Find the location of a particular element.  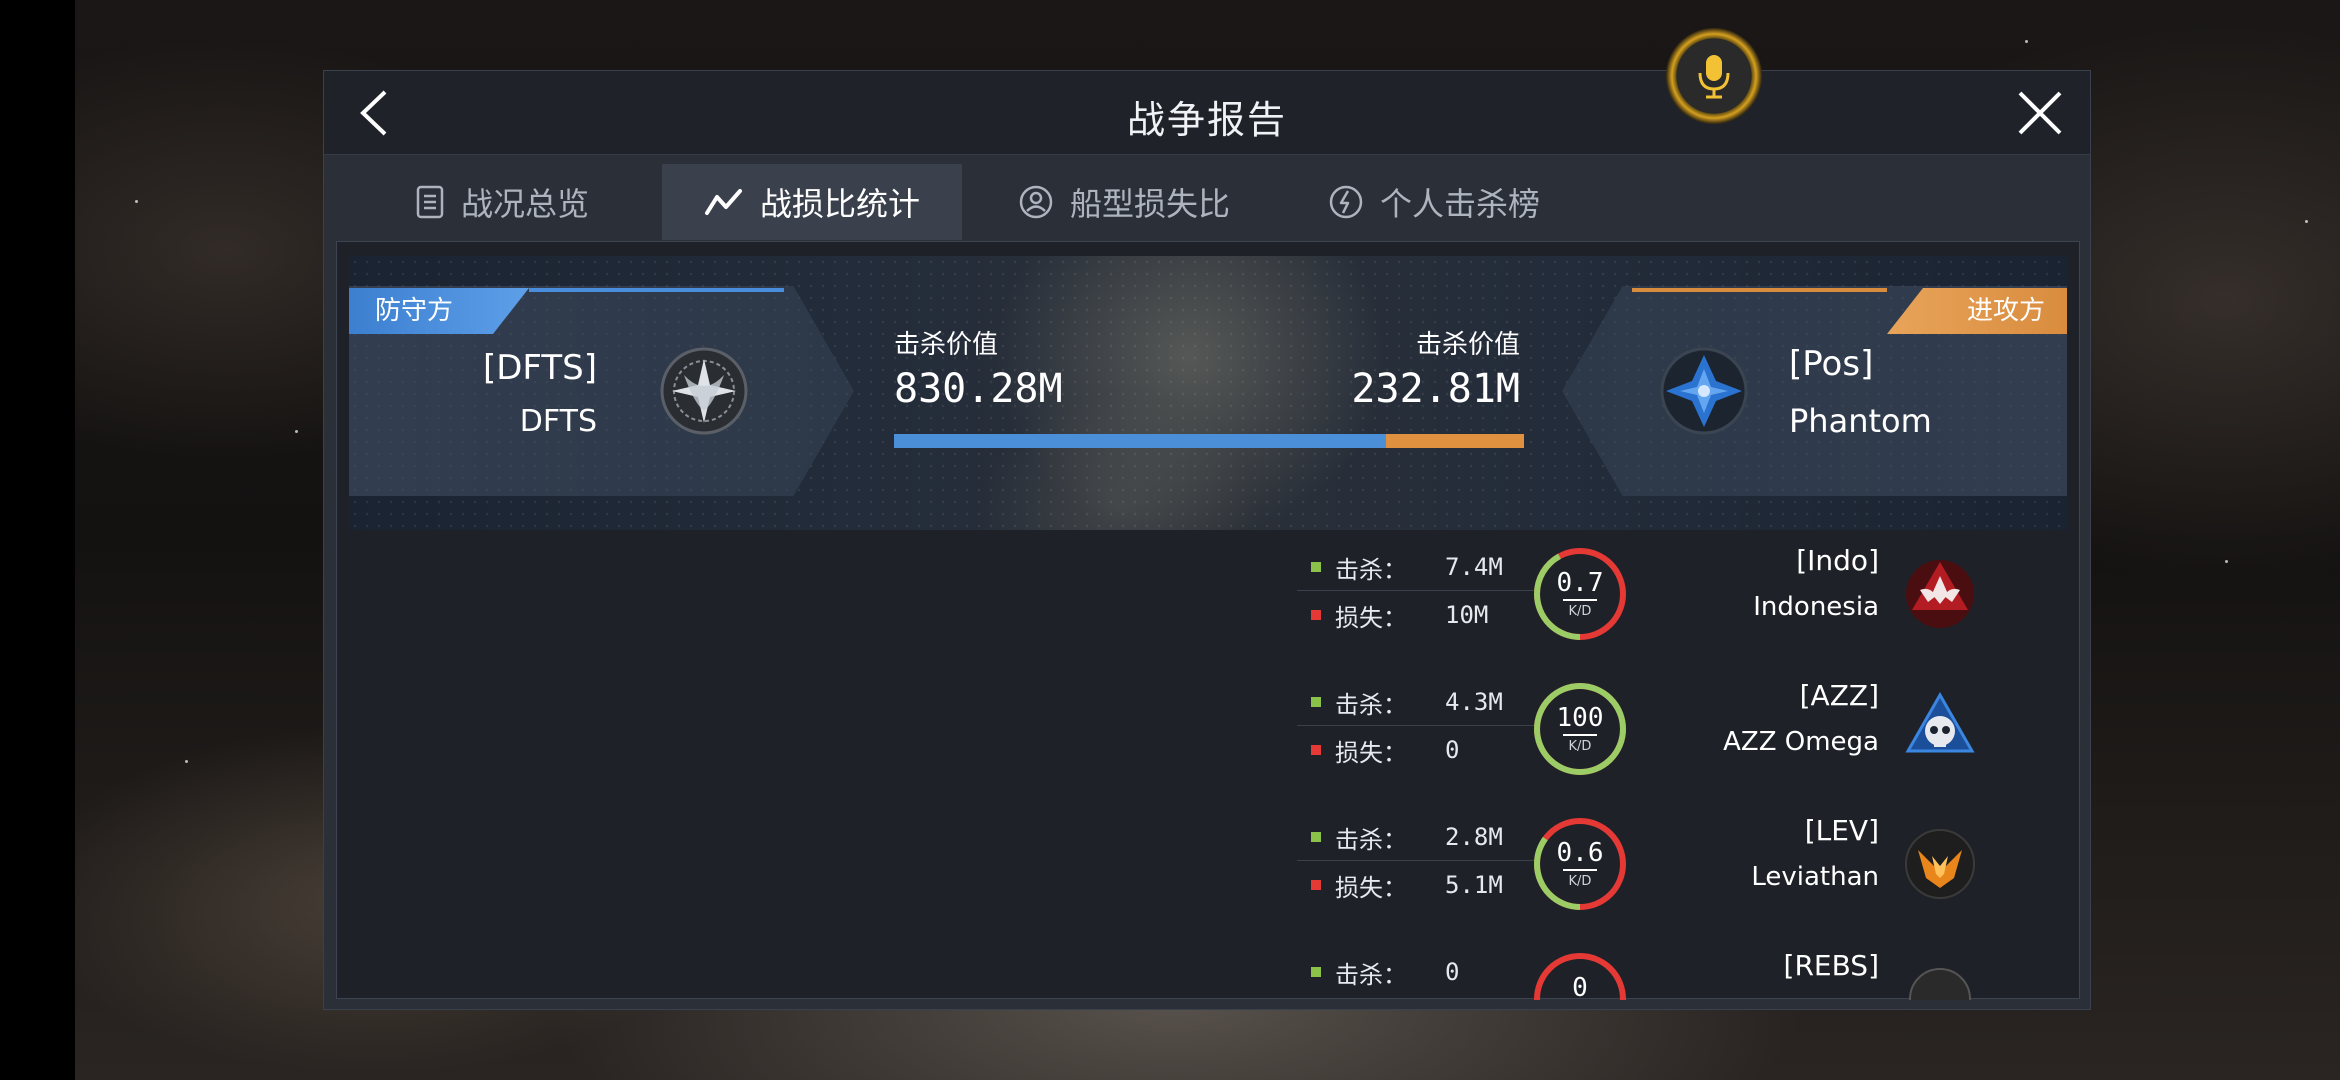

tab-kd-stats: 战损比统计 is located at coordinates (812, 202).